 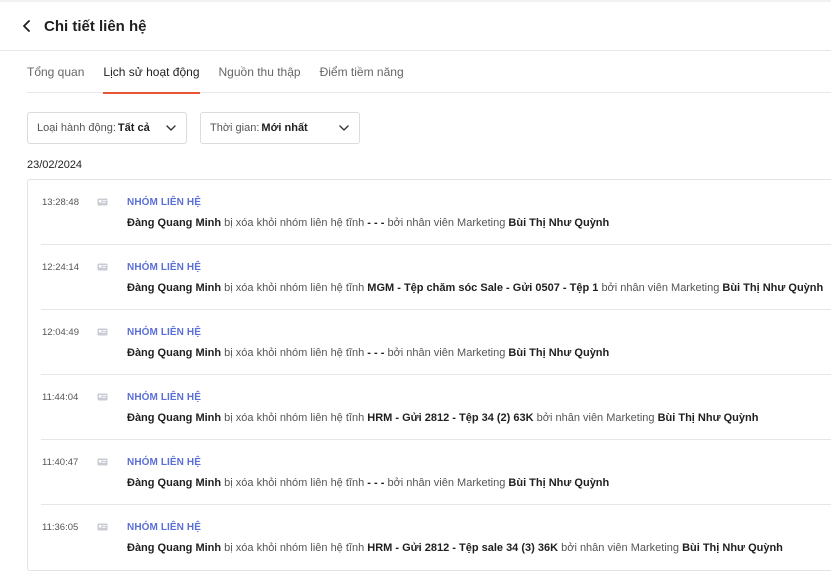 I want to click on back-button, so click(x=27, y=26).